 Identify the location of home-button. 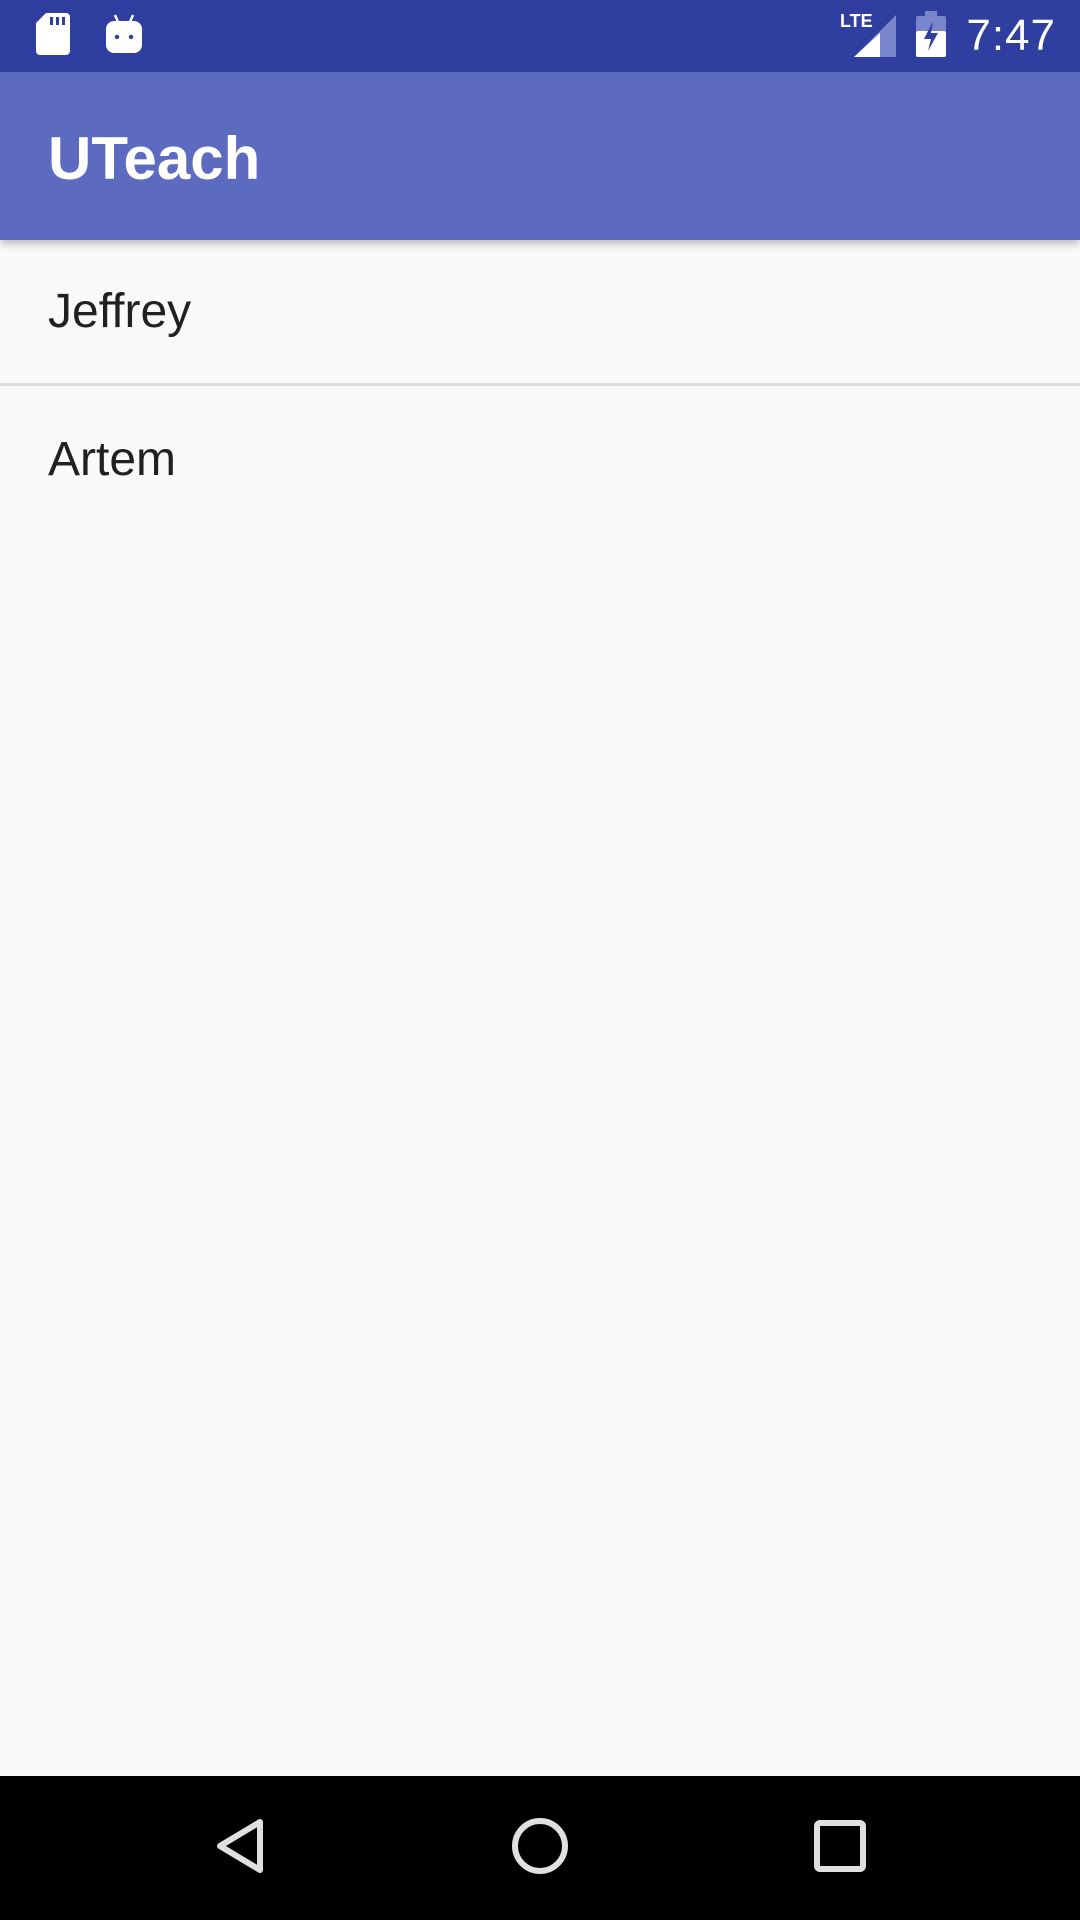
(540, 1848).